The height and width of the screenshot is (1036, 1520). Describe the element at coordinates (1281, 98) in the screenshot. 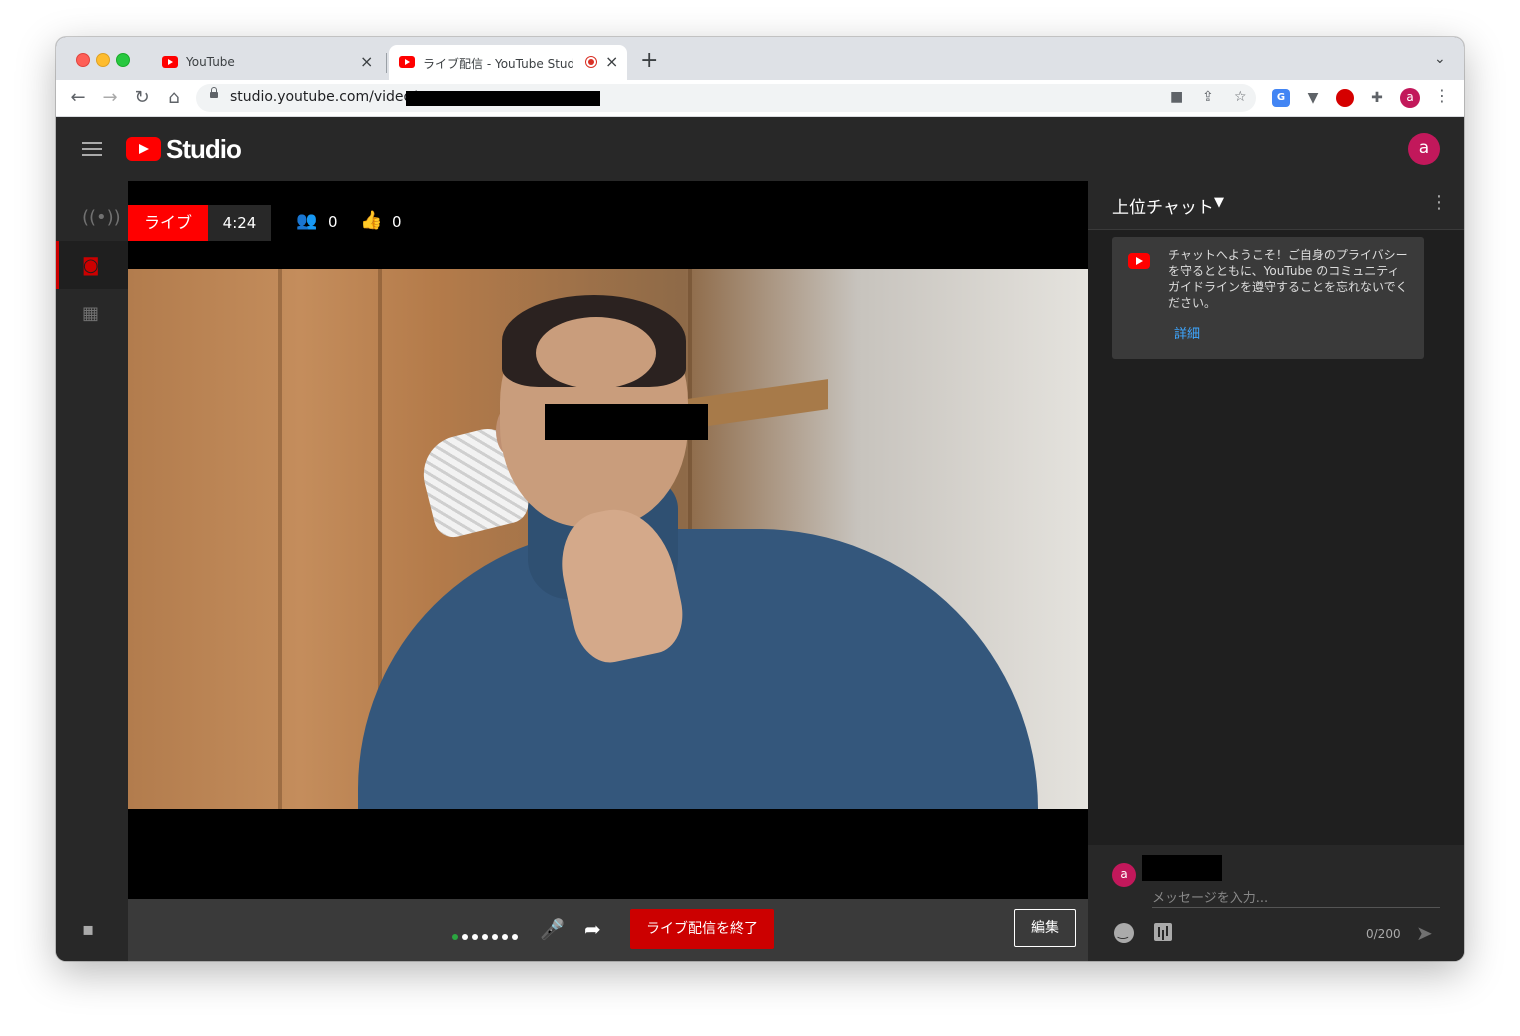

I see `translate-extension-icon: G` at that location.